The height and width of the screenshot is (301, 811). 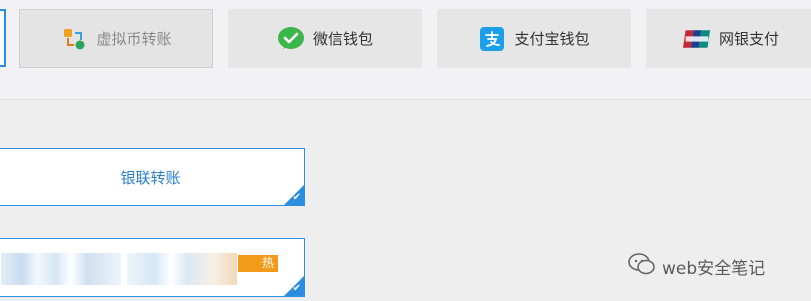 What do you see at coordinates (134, 39) in the screenshot?
I see `tab-label: 虚拟币转账` at bounding box center [134, 39].